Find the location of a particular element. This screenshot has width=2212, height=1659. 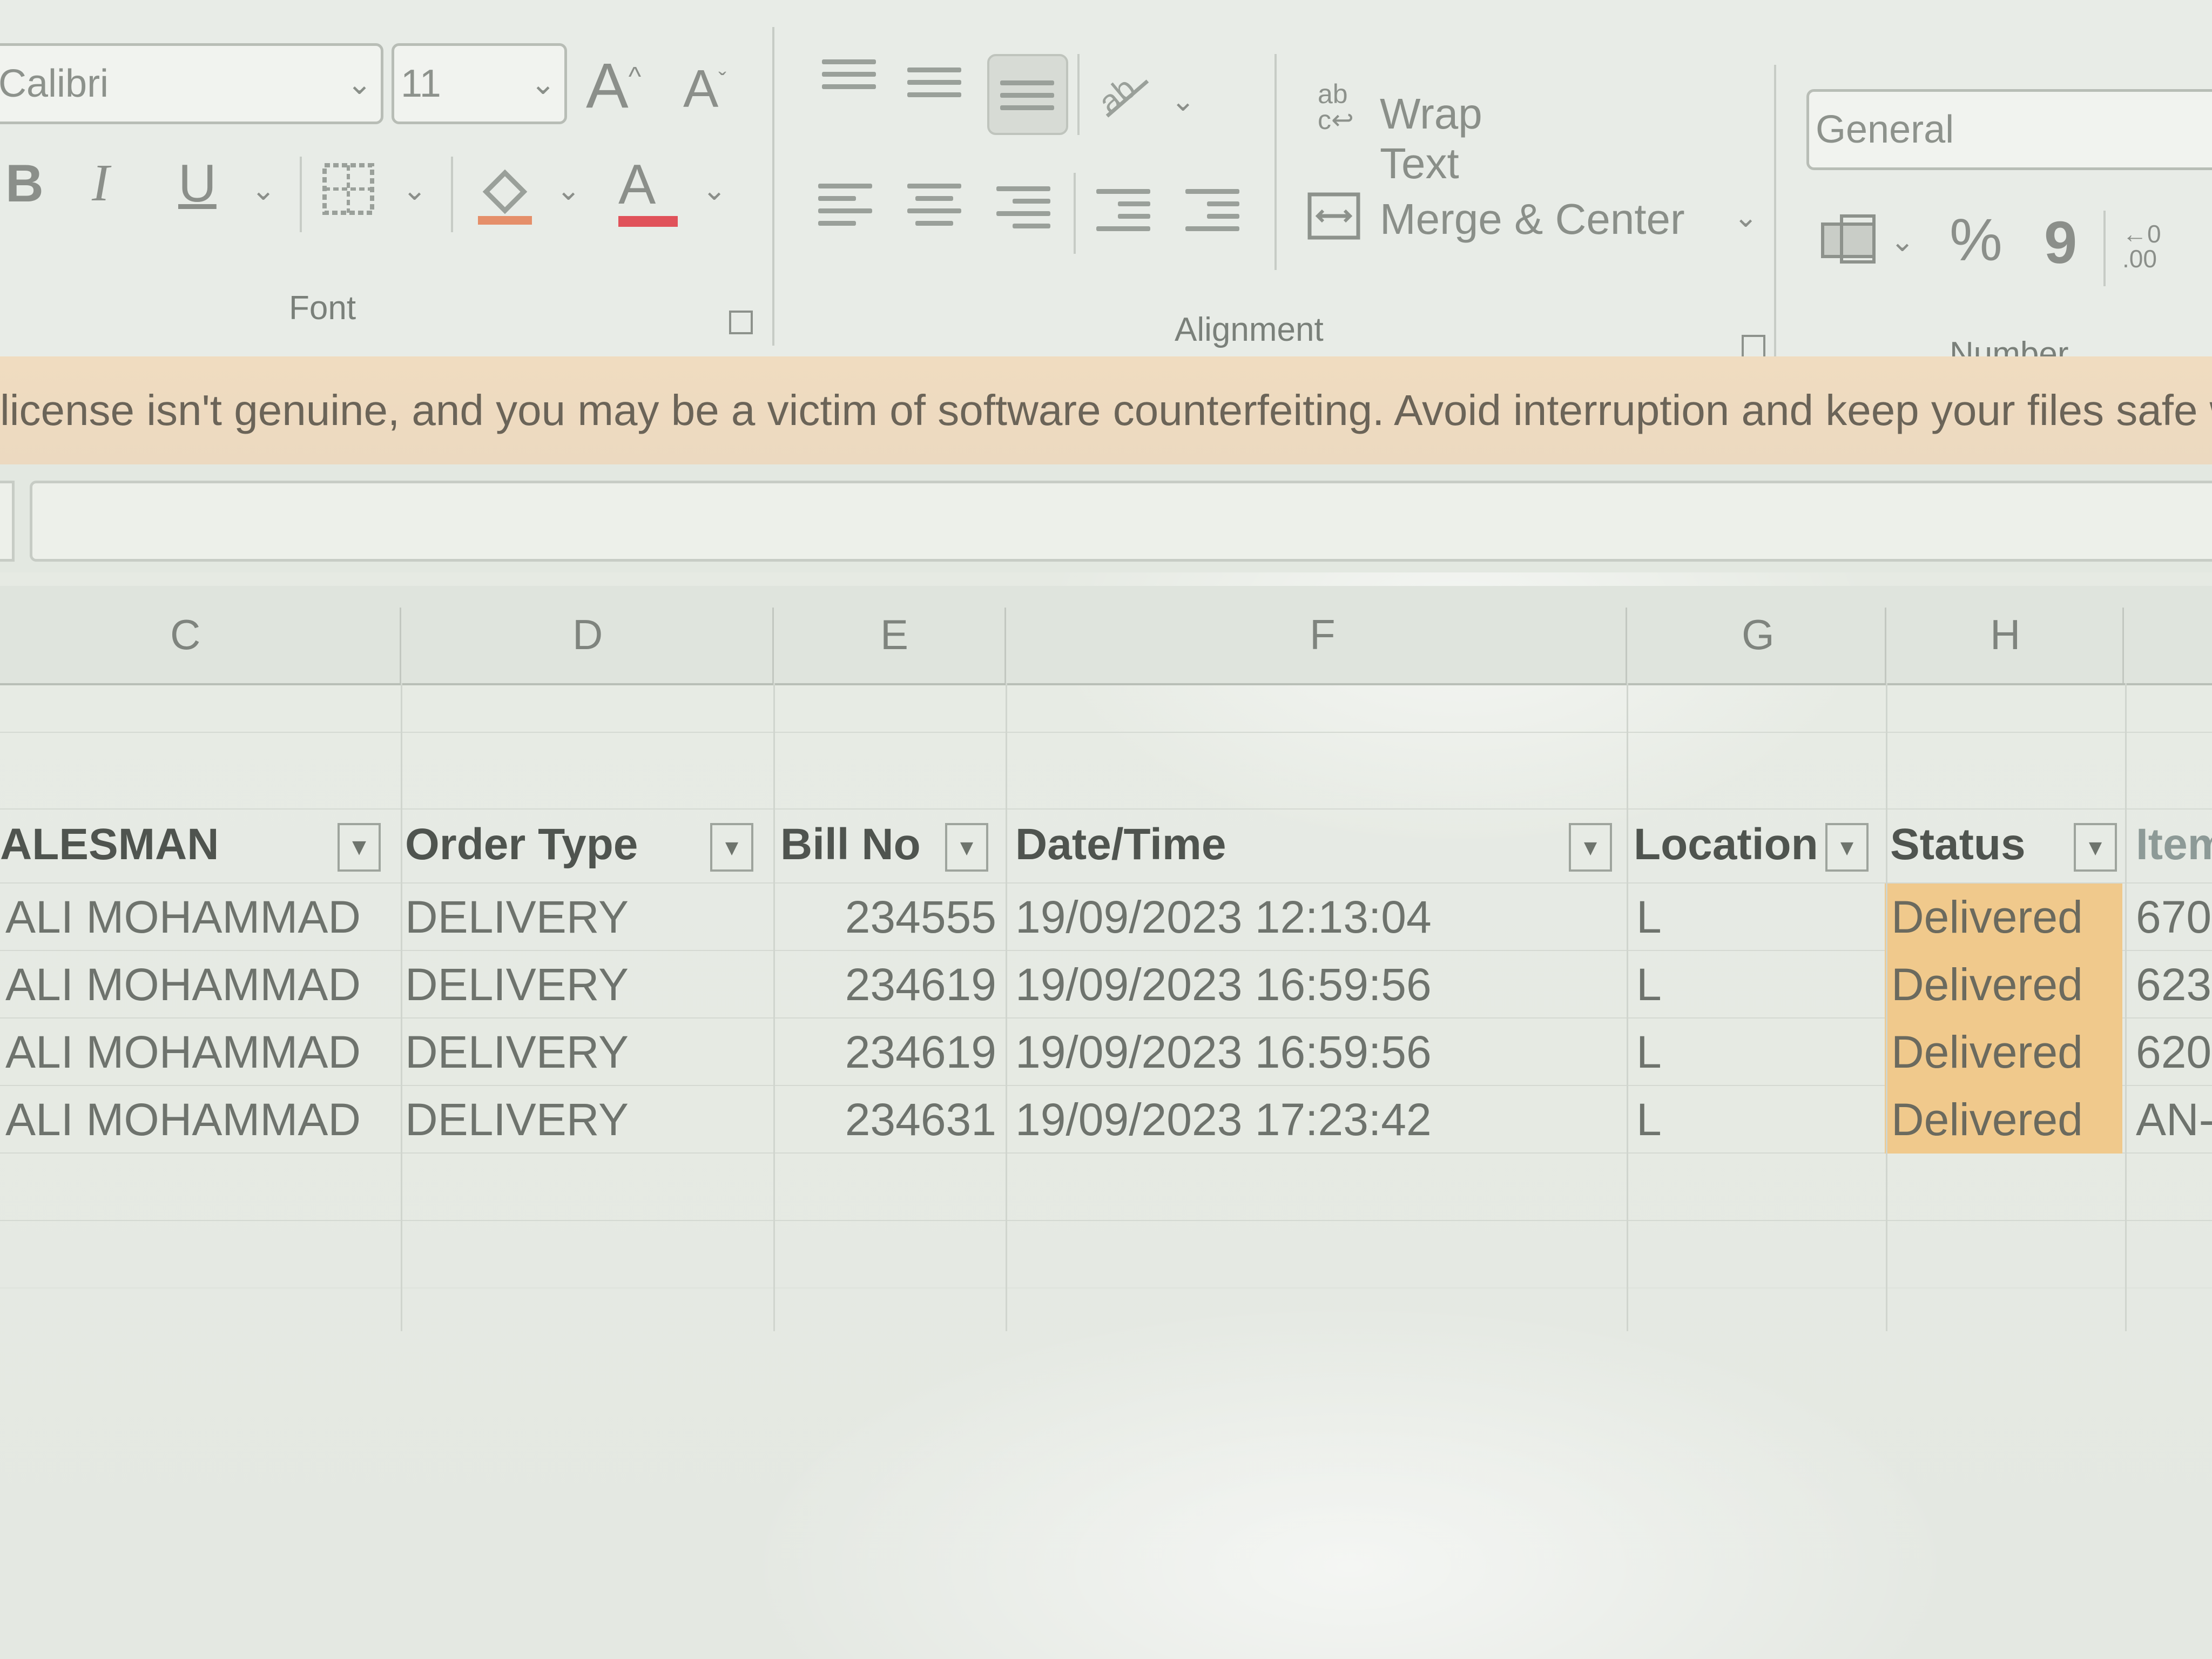

divider is located at coordinates (1078, 94).